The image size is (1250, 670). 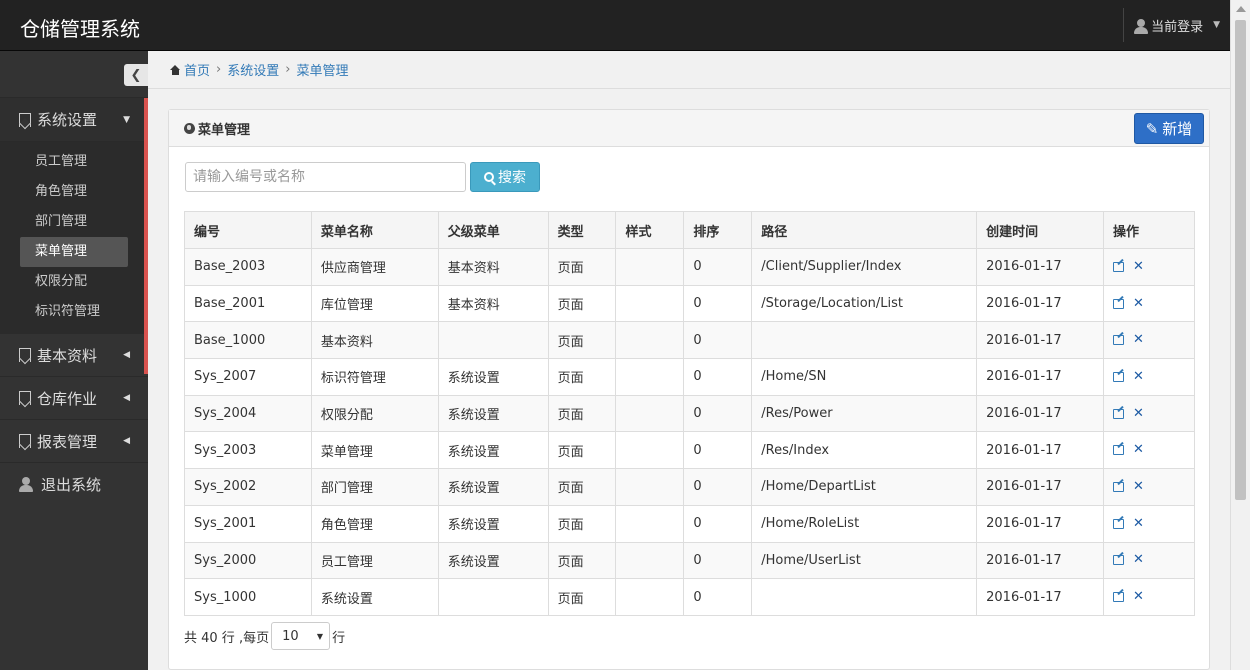 What do you see at coordinates (689, 450) in the screenshot?
I see `table-row: Sys_2003 菜单管理 系统设置 页面 0/Res/Index 2016-01-17 ✕` at bounding box center [689, 450].